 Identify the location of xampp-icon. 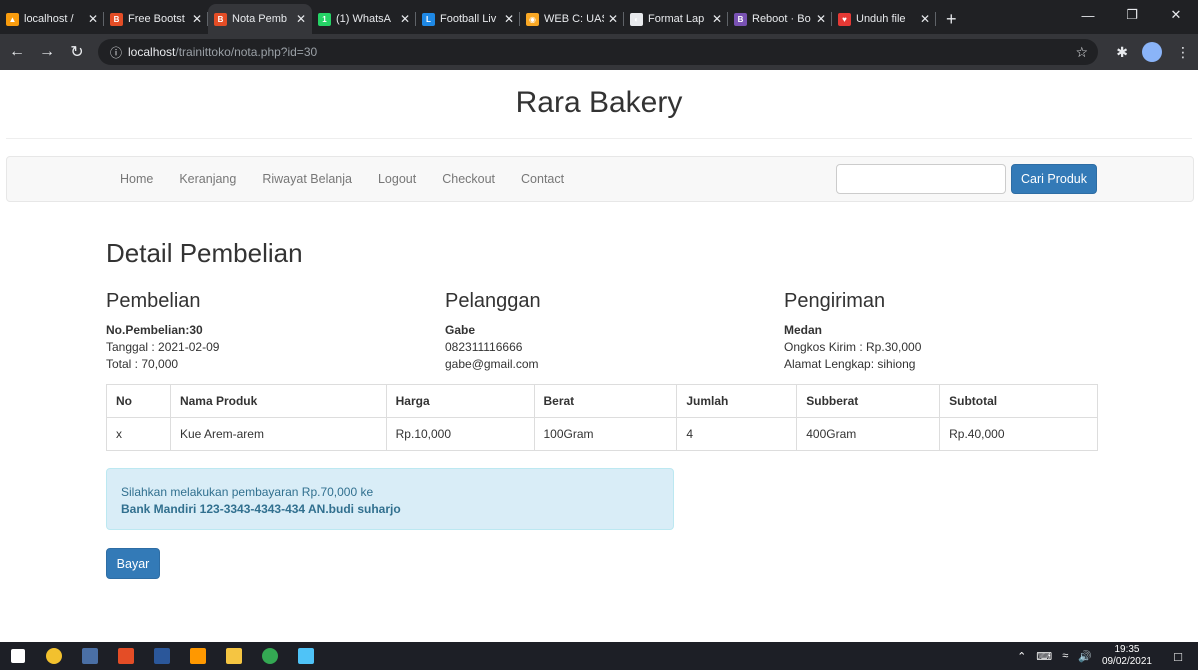
(126, 656).